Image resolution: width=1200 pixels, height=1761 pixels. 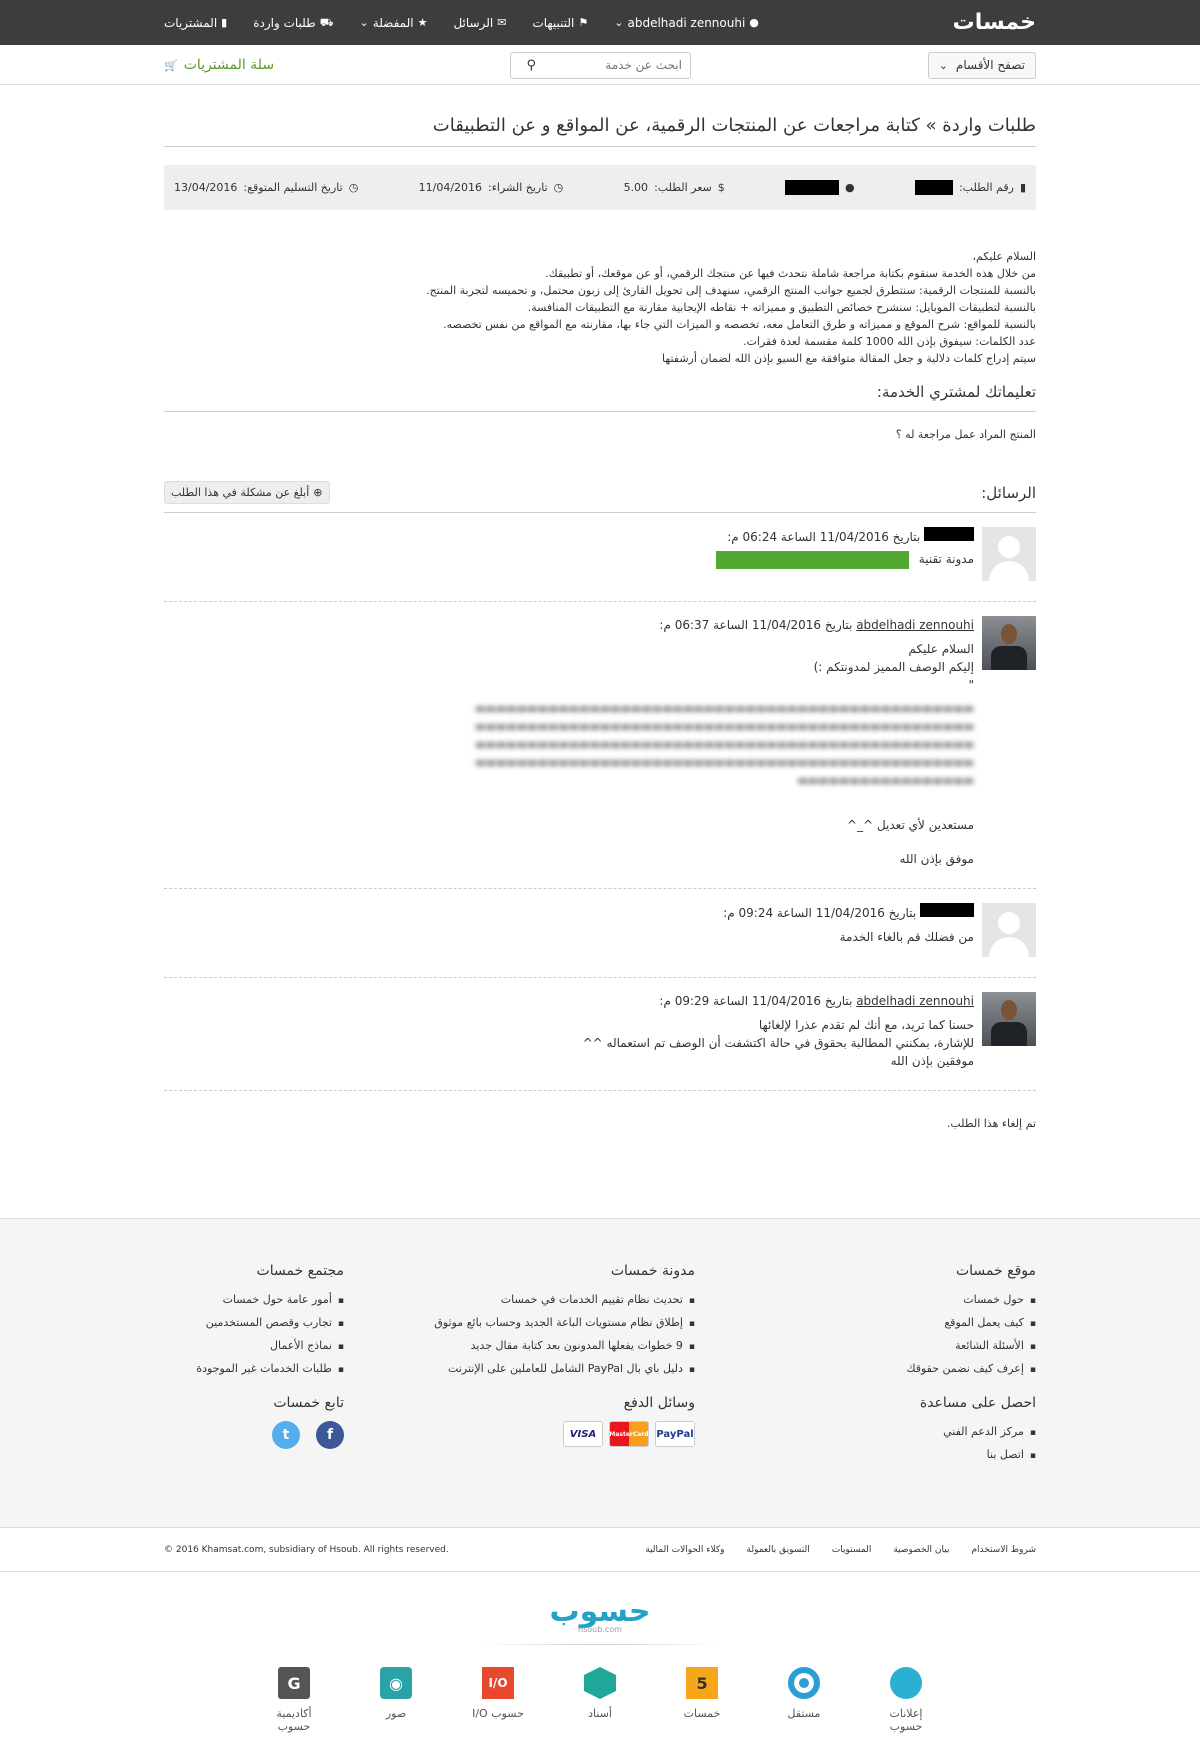 What do you see at coordinates (531, 65) in the screenshot?
I see `search-icon: ⚲` at bounding box center [531, 65].